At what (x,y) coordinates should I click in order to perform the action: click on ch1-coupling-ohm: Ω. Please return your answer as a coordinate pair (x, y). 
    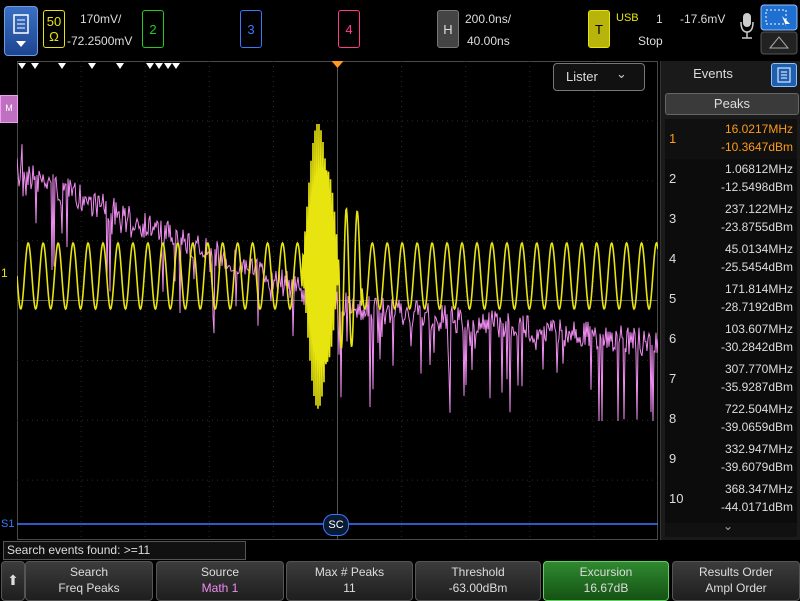
    Looking at the image, I should click on (54, 36).